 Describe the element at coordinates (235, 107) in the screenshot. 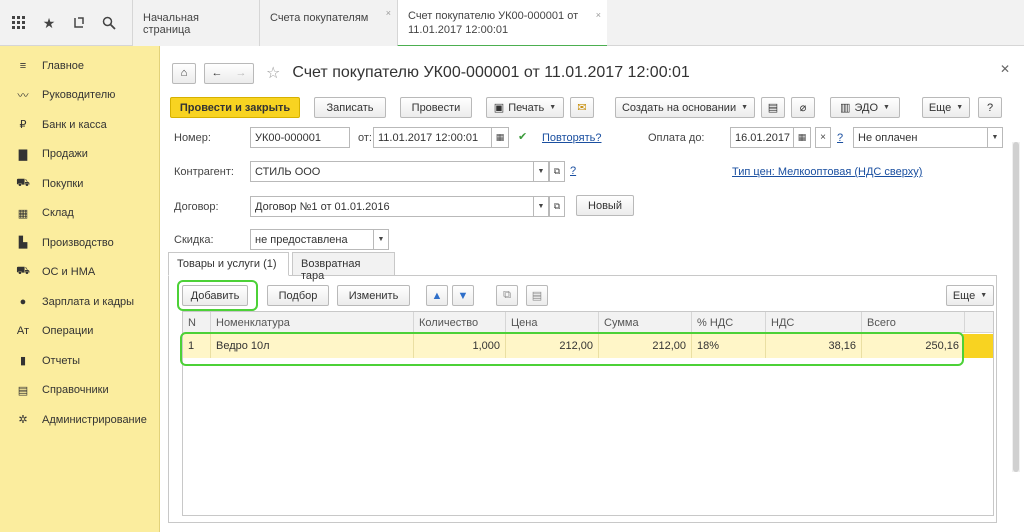

I see `post-and-close-button: Провести и закрыть` at that location.